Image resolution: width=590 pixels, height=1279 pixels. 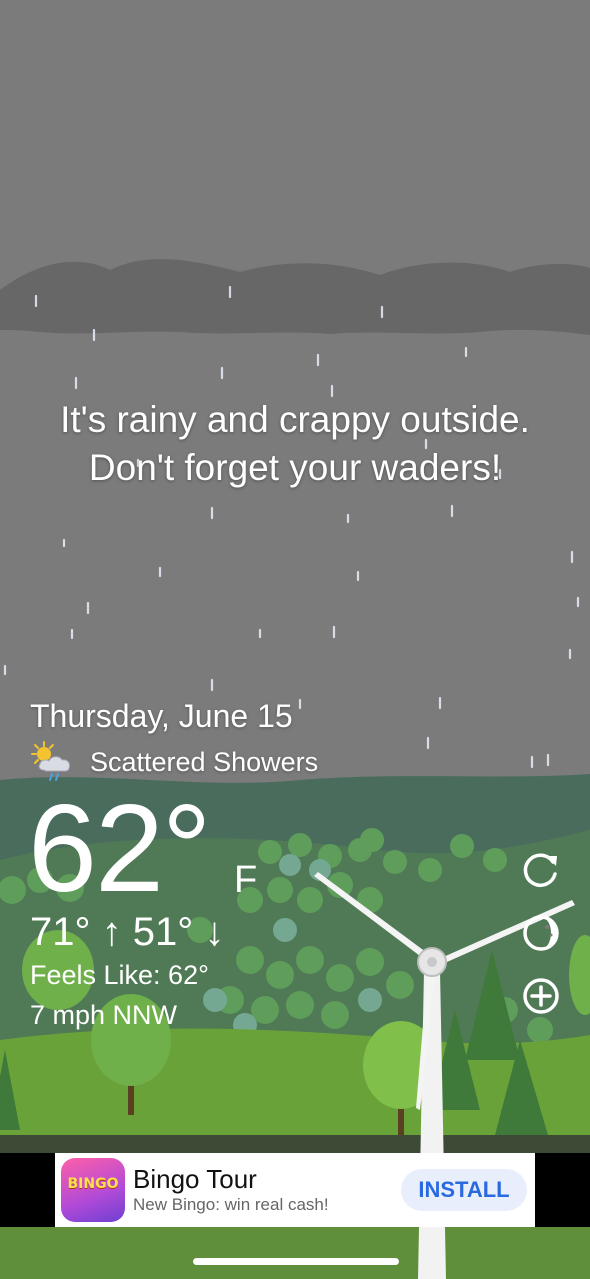 What do you see at coordinates (195, 1179) in the screenshot?
I see `ad-title: Bingo Tour` at bounding box center [195, 1179].